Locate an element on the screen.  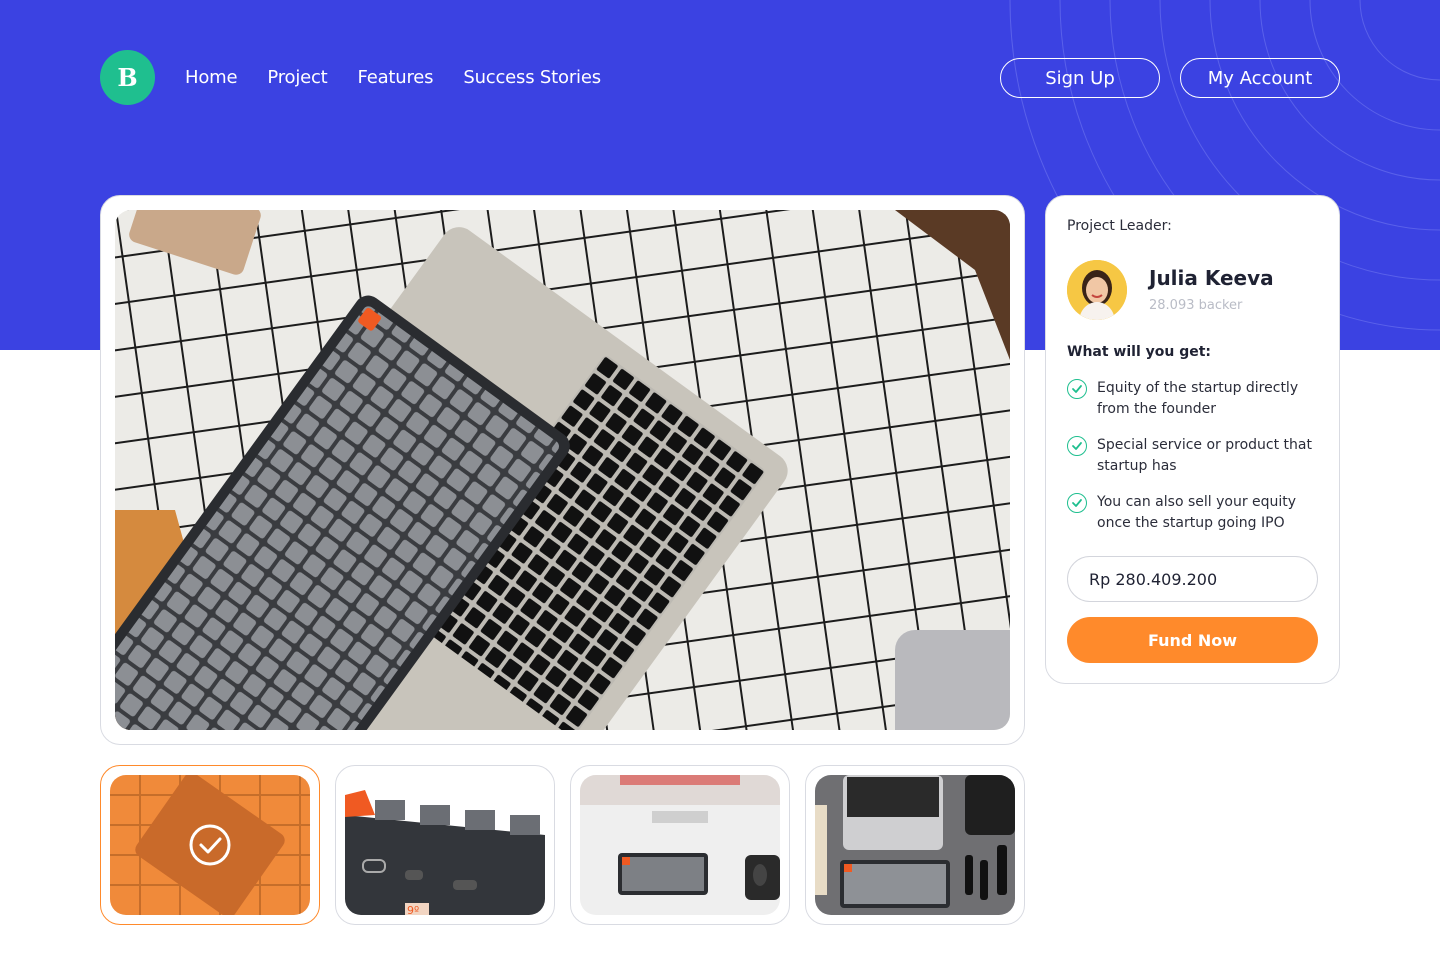
fund-amount-input is located at coordinates (1192, 579).